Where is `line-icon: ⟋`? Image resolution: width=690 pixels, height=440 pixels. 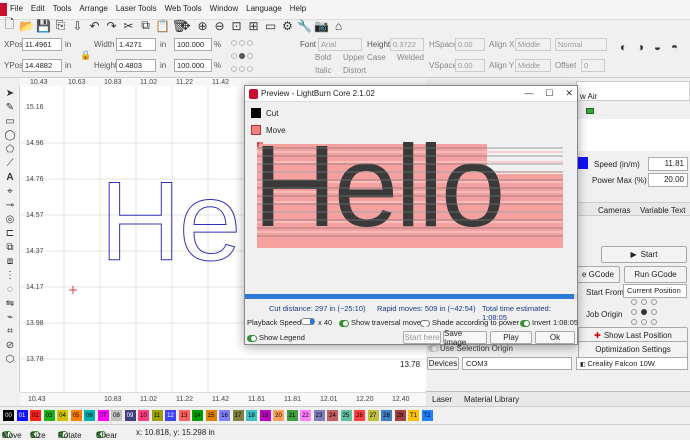
line-icon: ⟋ is located at coordinates (10, 163).